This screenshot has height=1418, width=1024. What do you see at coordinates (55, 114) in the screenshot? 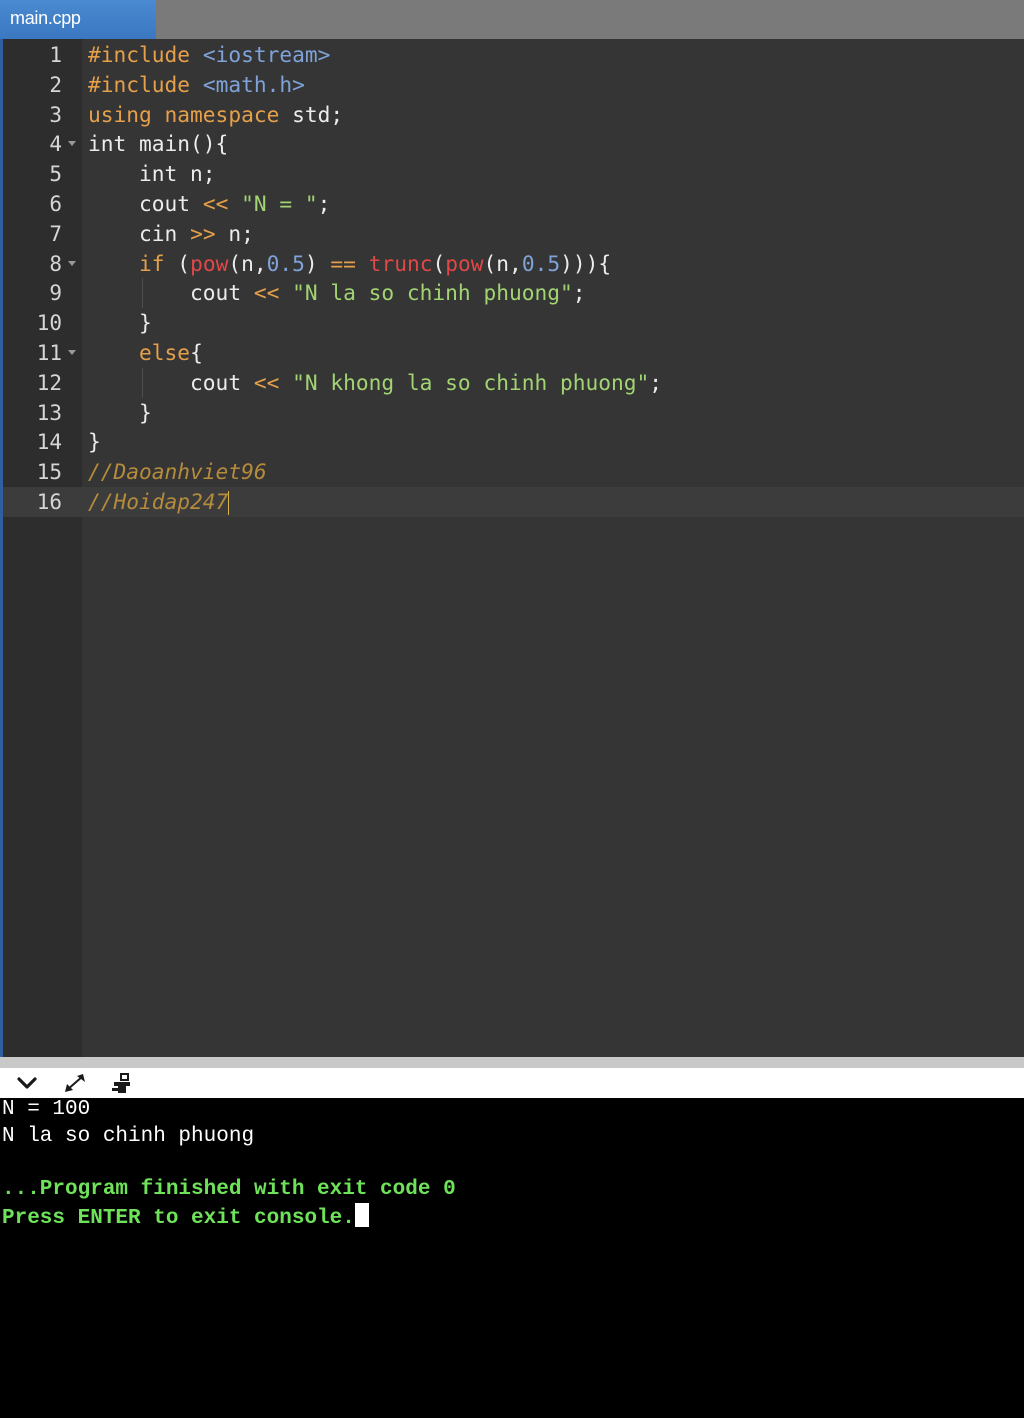
I see `line-number: 3` at bounding box center [55, 114].